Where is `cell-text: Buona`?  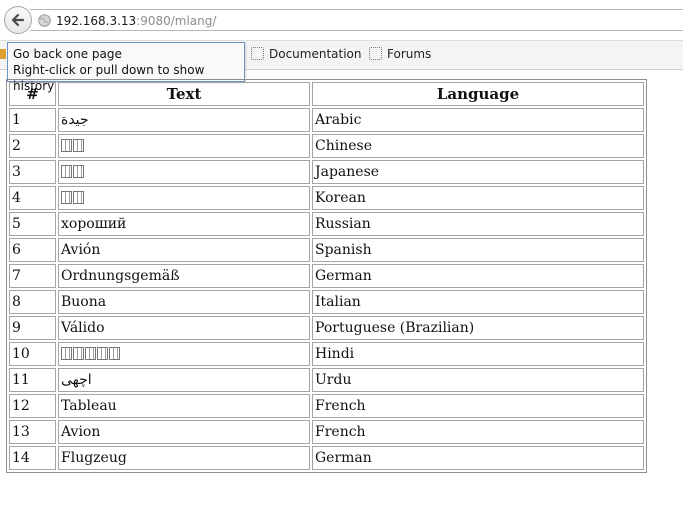 cell-text: Buona is located at coordinates (184, 302).